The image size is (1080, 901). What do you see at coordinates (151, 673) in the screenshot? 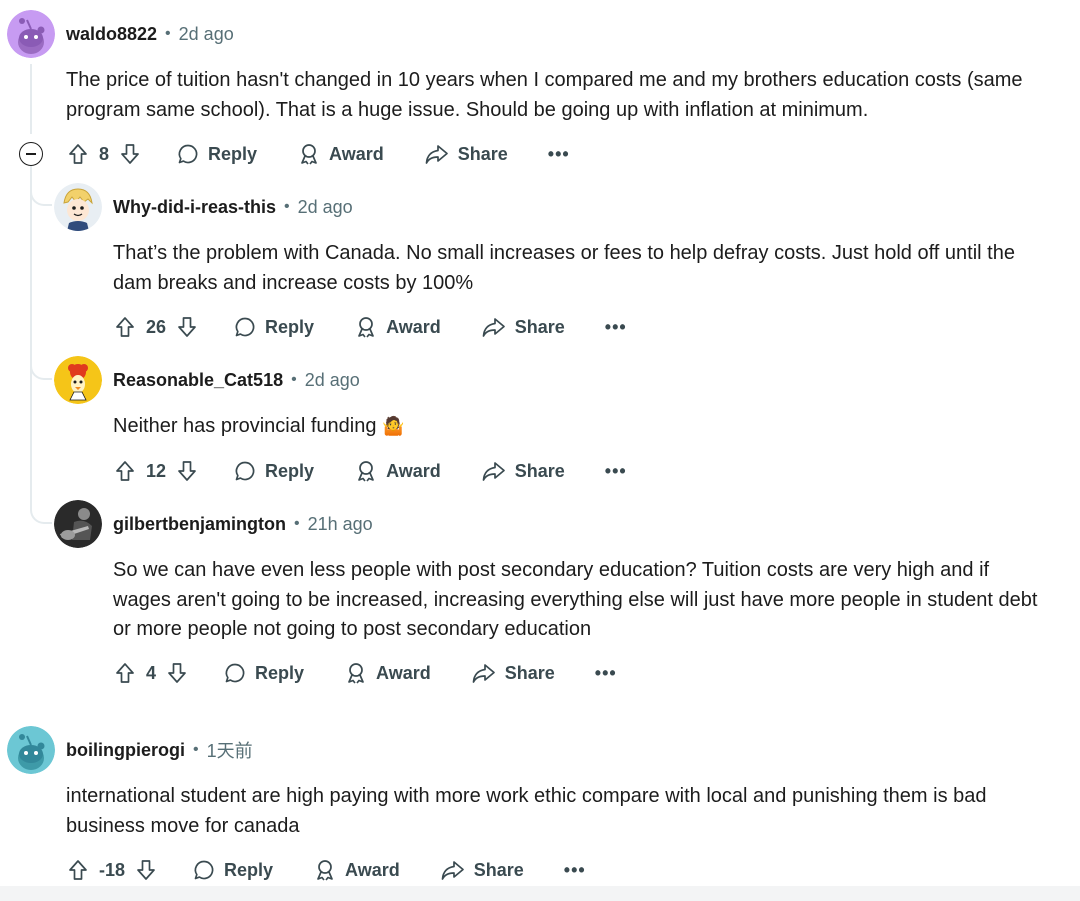
I see `vote-group: 4` at bounding box center [151, 673].